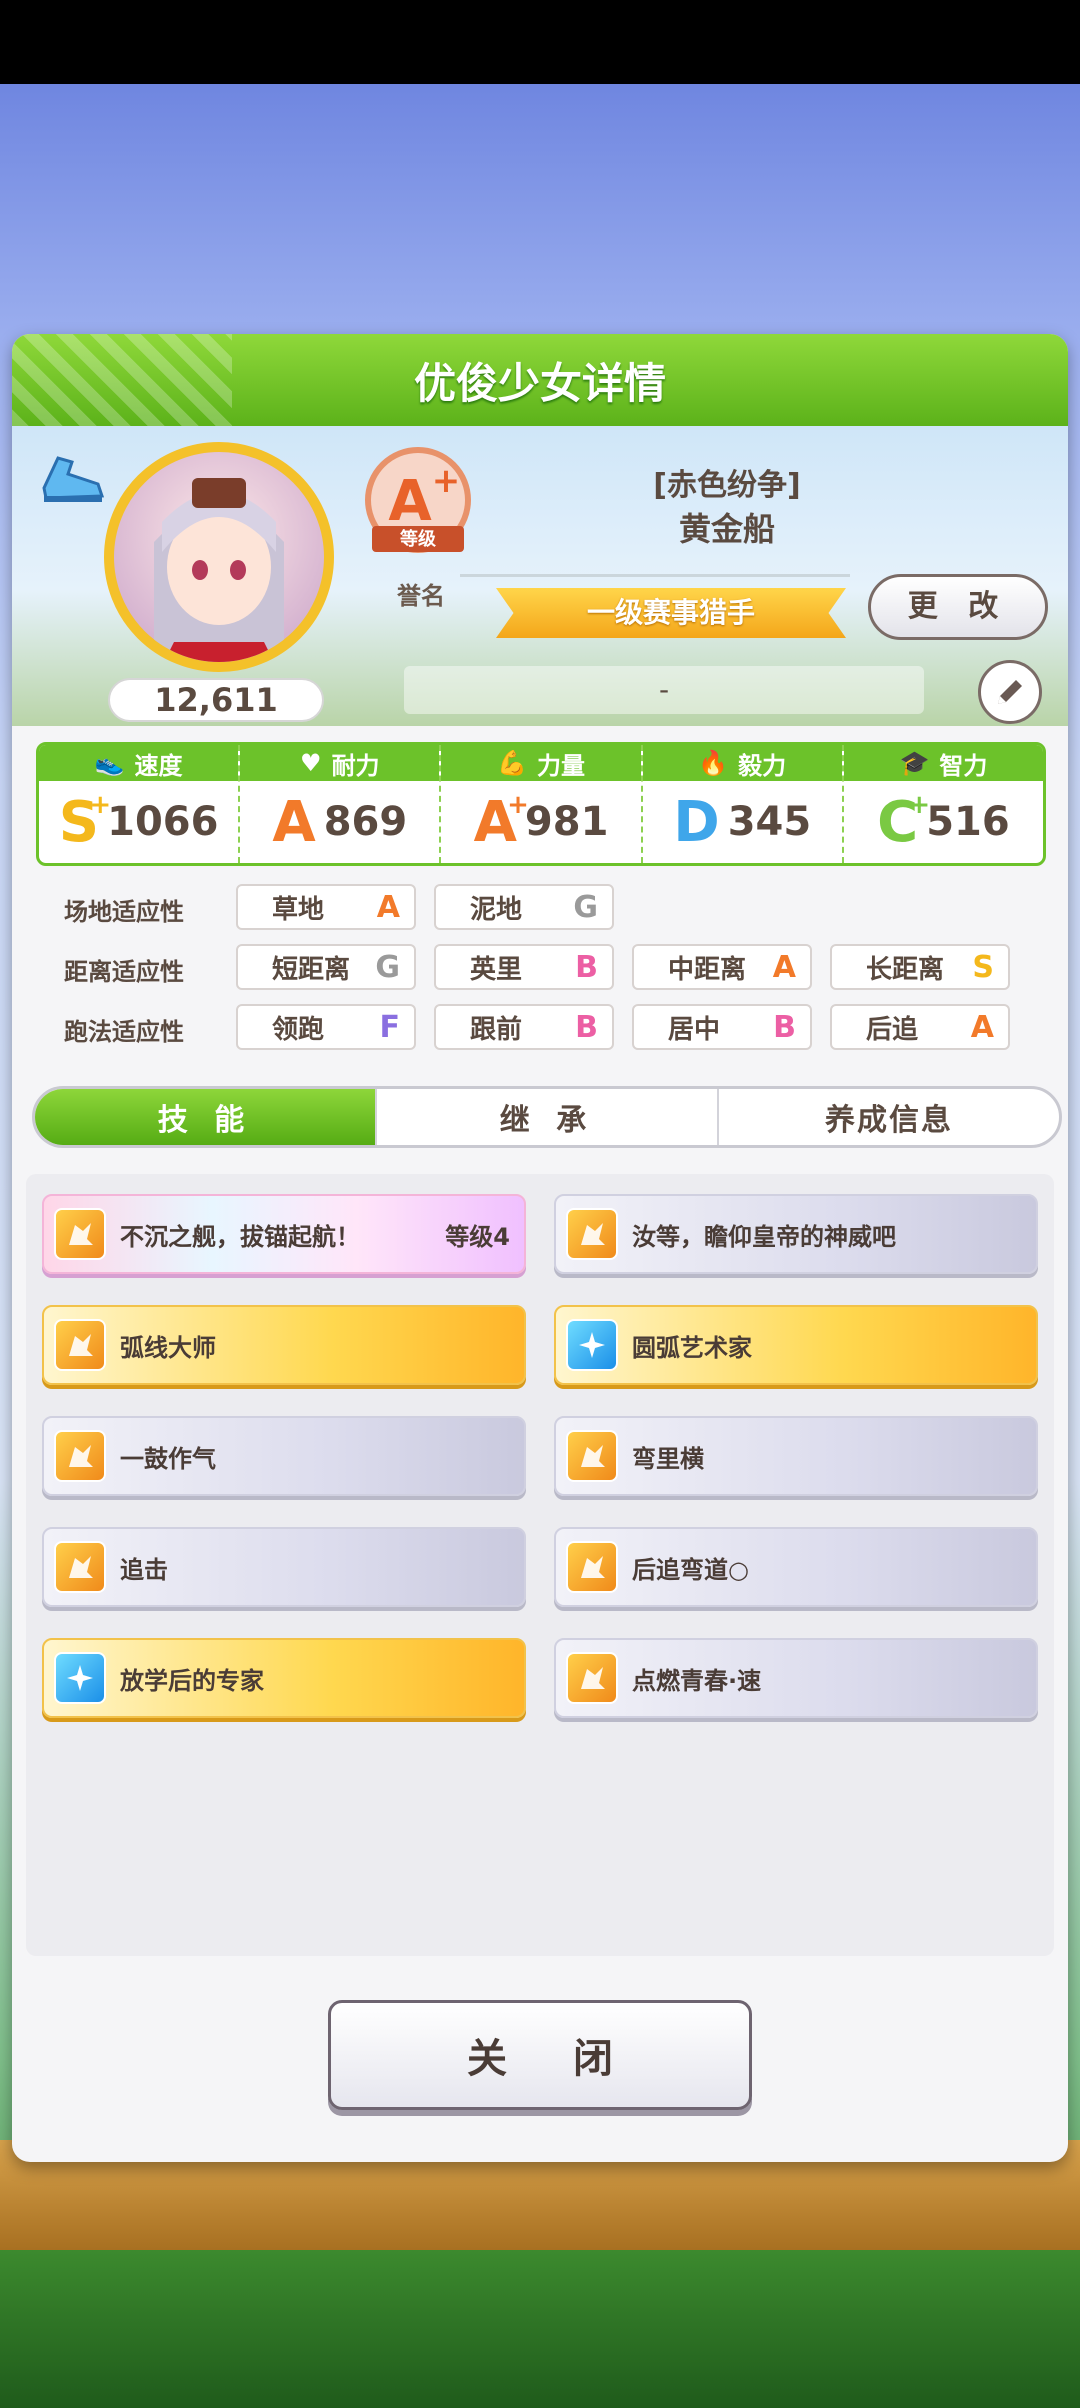  What do you see at coordinates (889, 1117) in the screenshot?
I see `tab-training-info: 养成信息` at bounding box center [889, 1117].